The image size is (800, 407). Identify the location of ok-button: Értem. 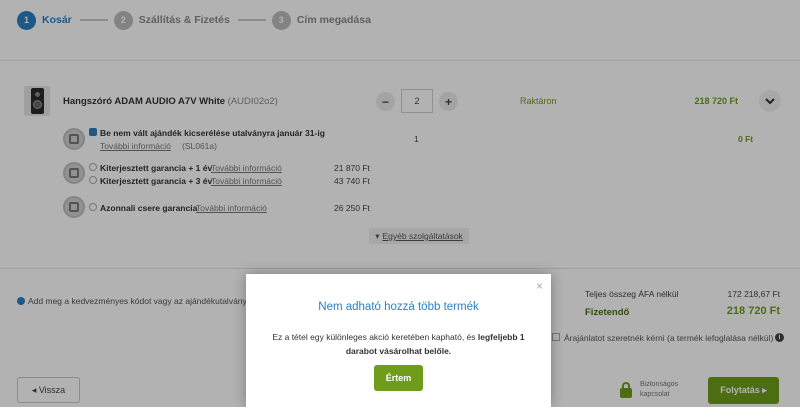
(398, 378).